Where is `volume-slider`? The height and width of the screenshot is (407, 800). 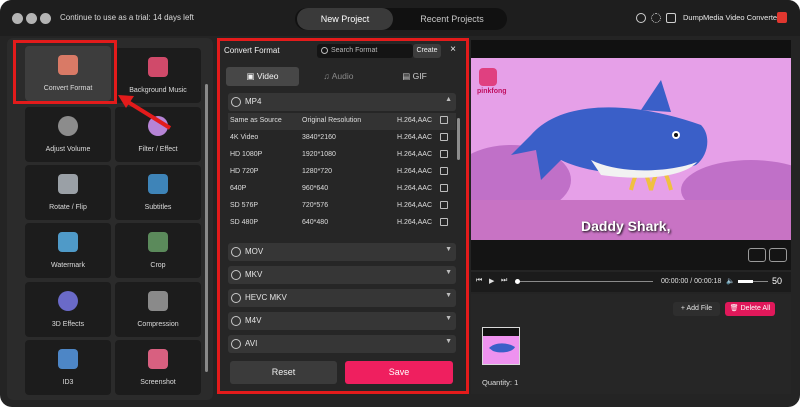
volume-slider is located at coordinates (753, 281).